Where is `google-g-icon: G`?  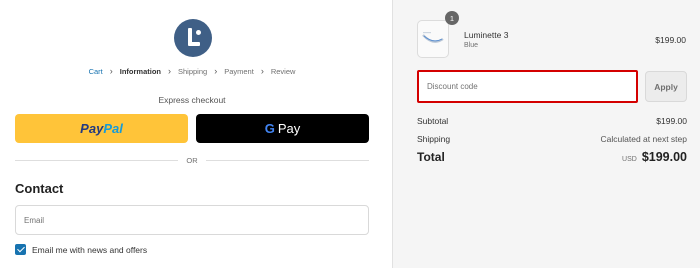 google-g-icon: G is located at coordinates (269, 128).